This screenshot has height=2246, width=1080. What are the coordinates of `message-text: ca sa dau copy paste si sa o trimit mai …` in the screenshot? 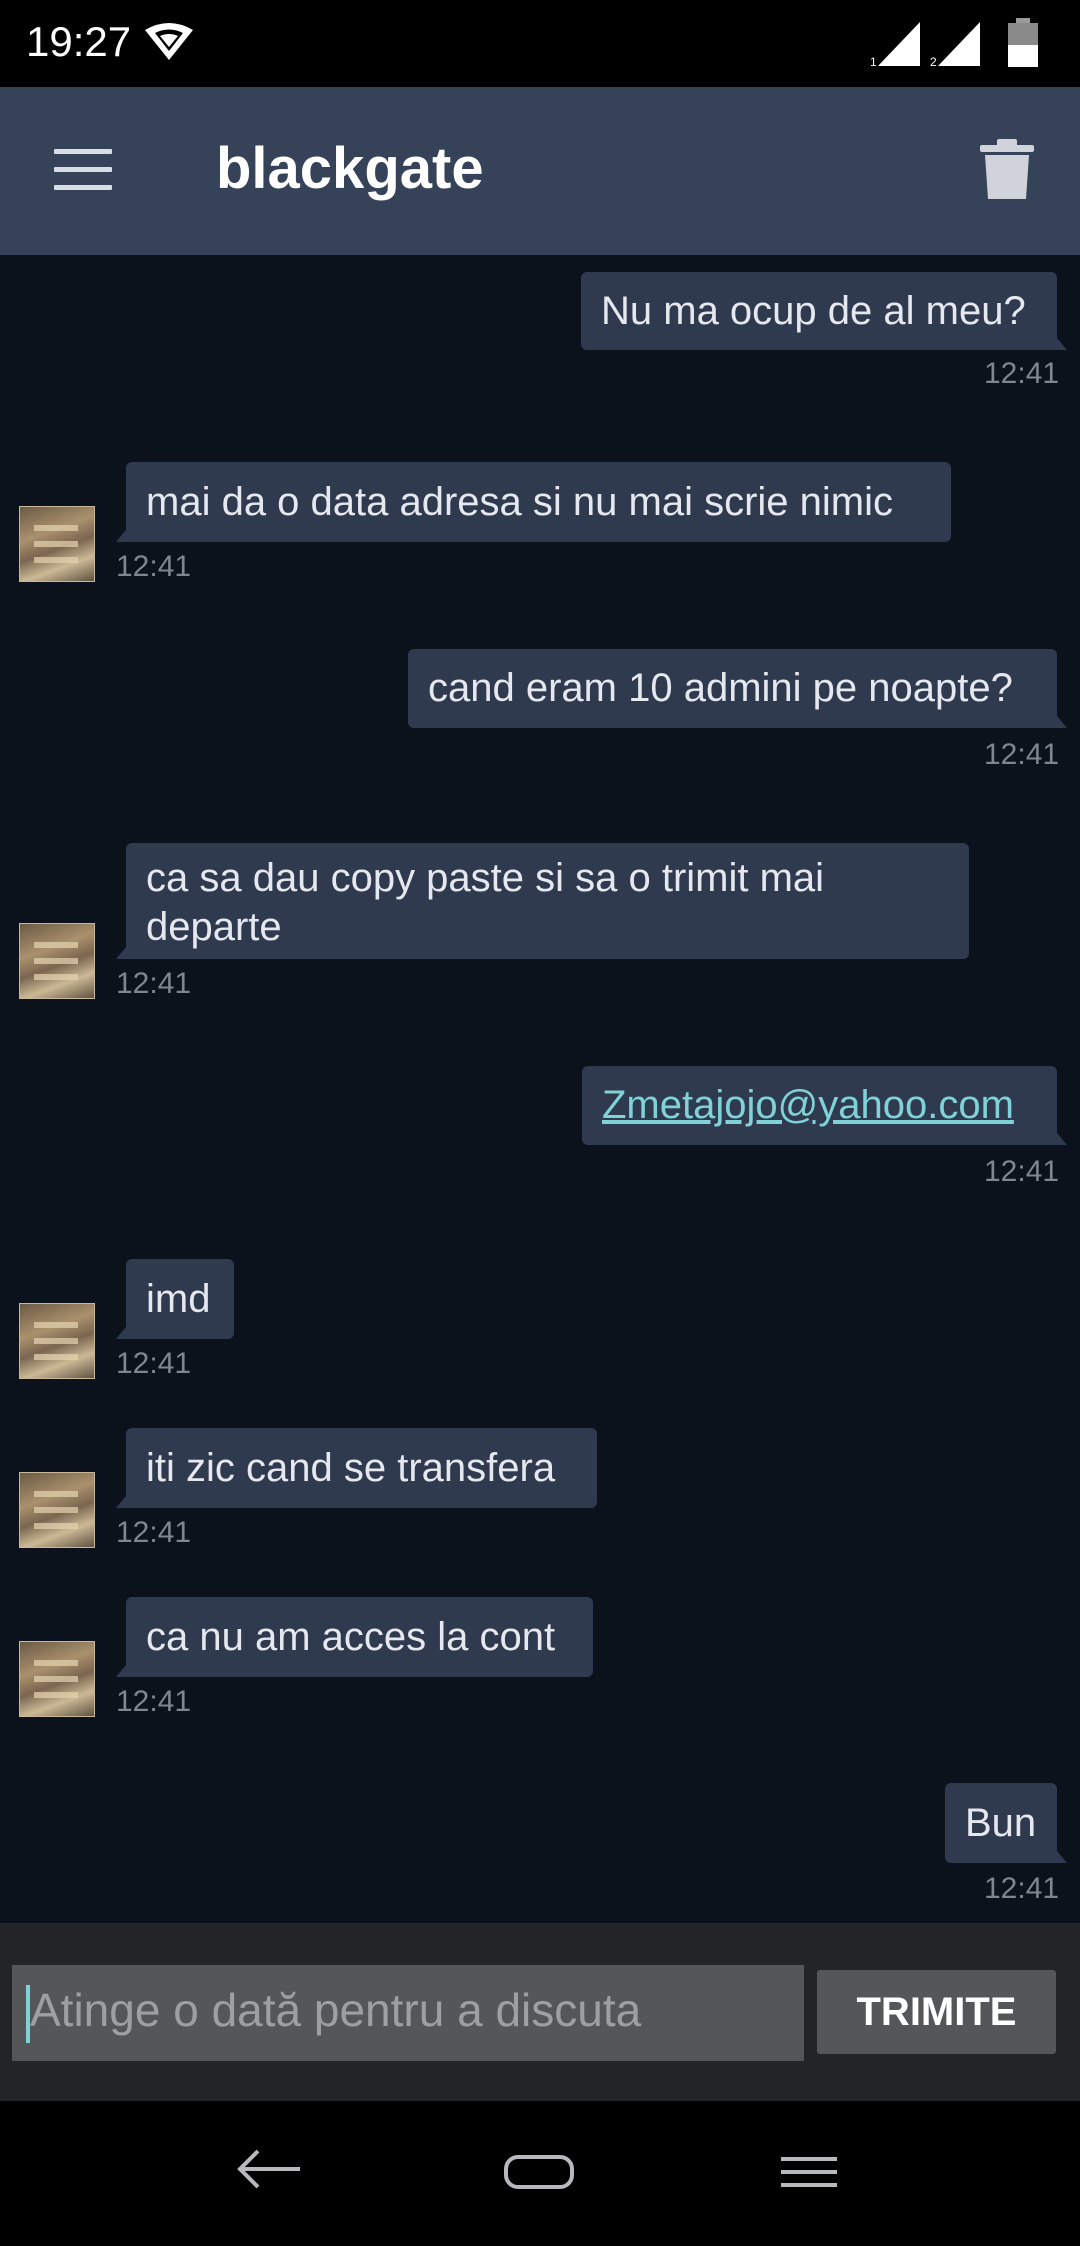 It's located at (485, 902).